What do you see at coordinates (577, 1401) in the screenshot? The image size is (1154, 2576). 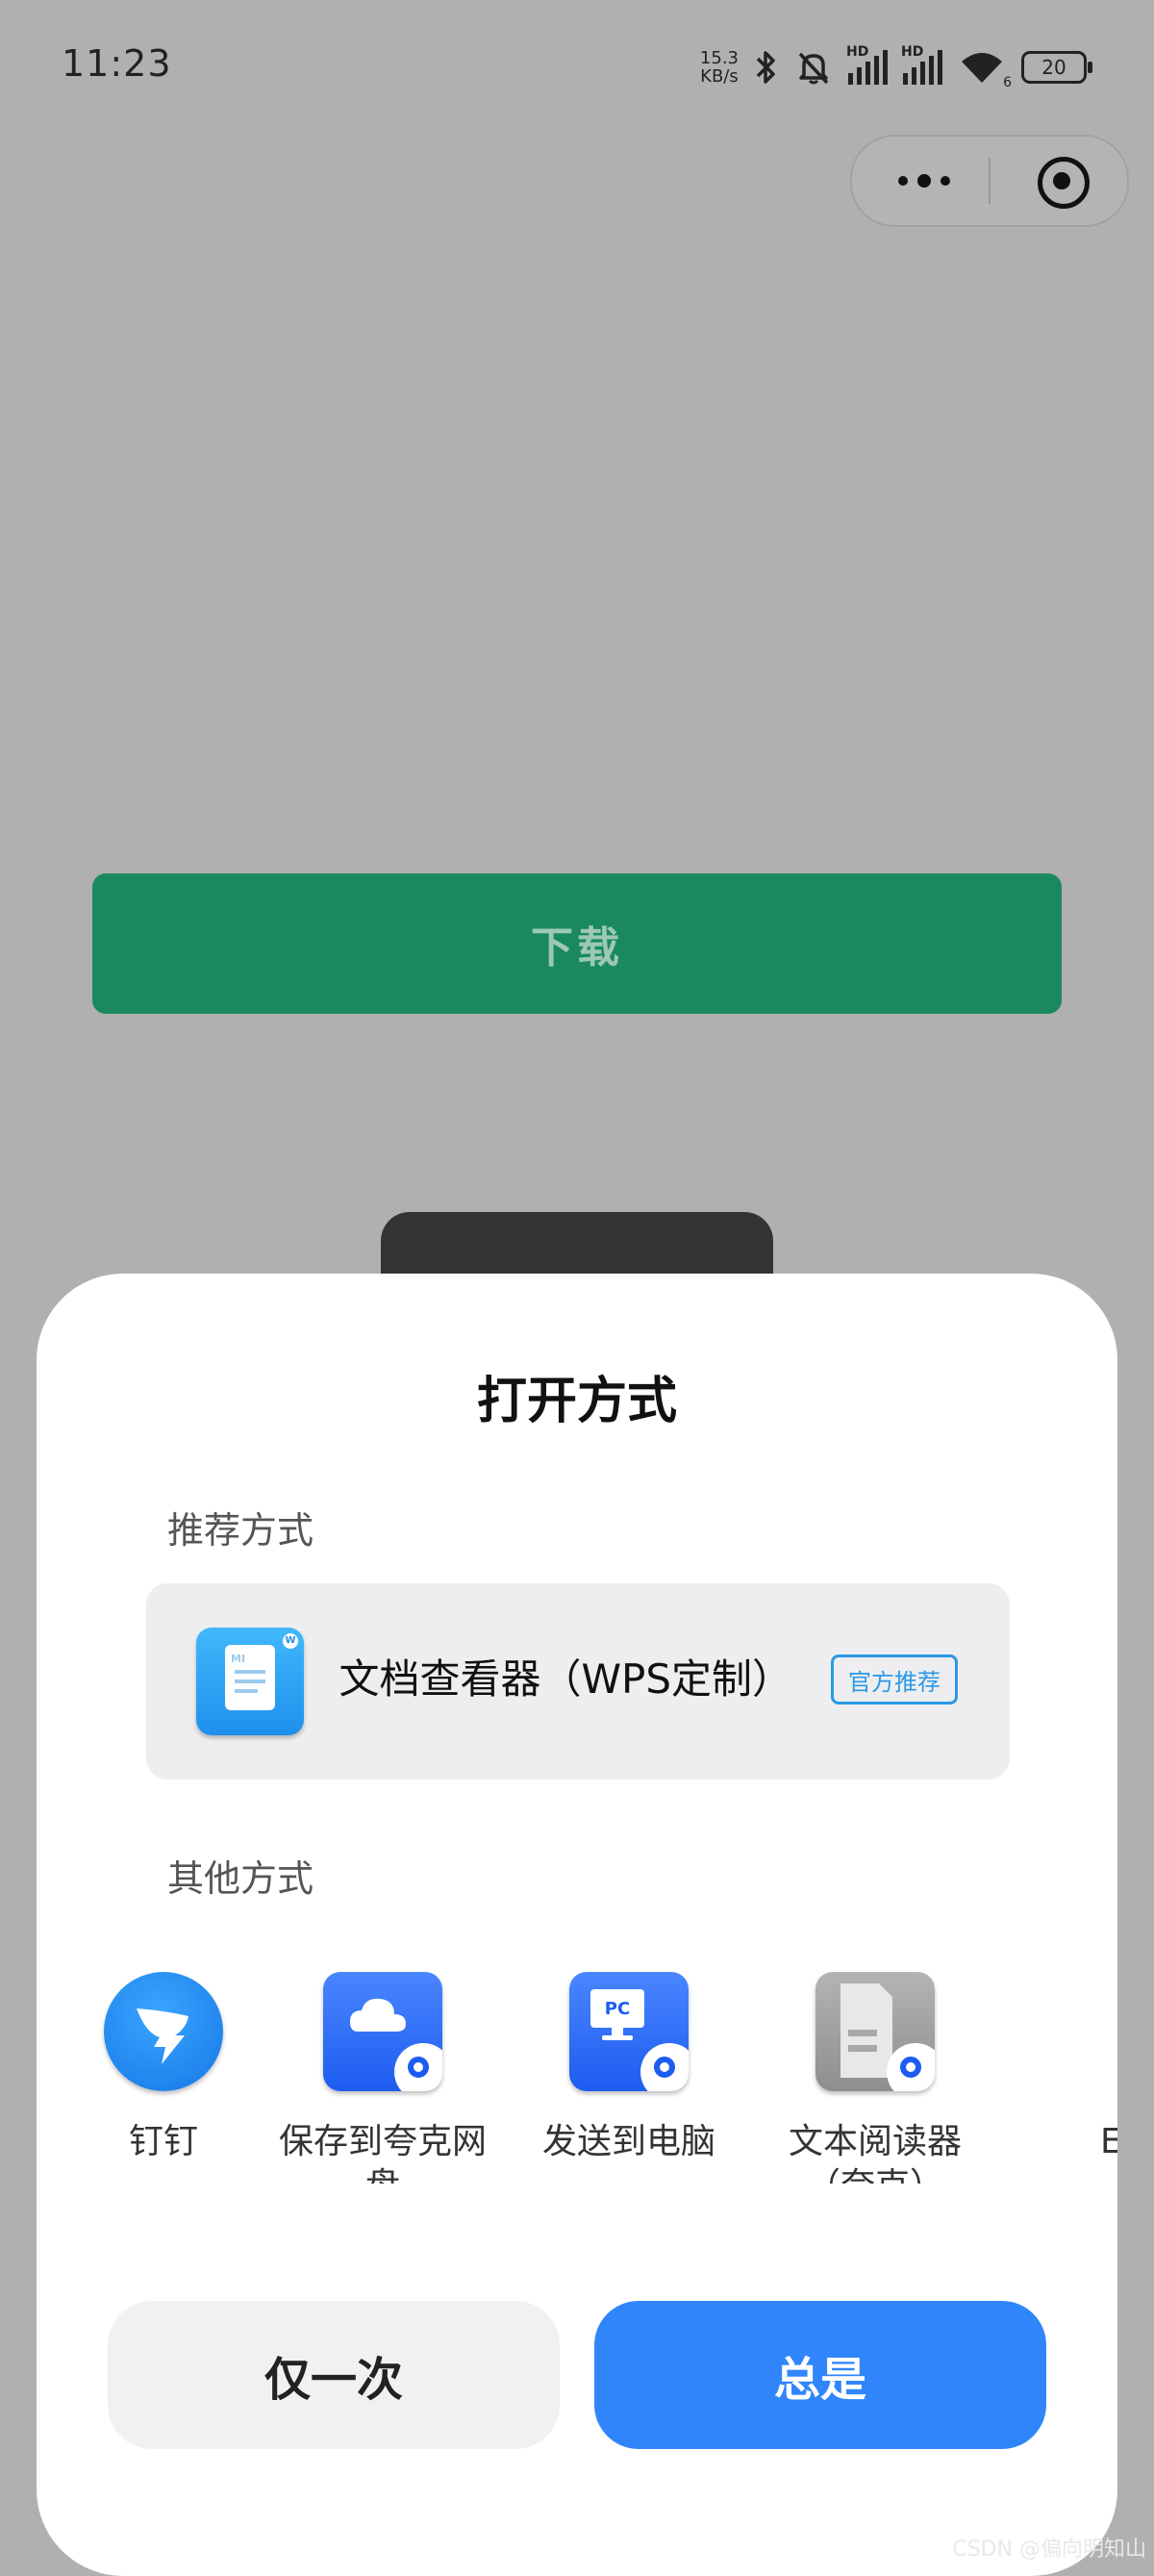 I see `sheet-title: 打开方式` at bounding box center [577, 1401].